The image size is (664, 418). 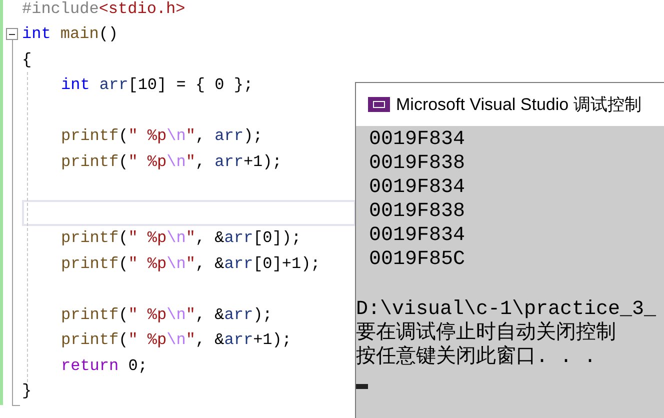 I want to click on code-line: int arr[10] = { 0 };, so click(x=157, y=85).